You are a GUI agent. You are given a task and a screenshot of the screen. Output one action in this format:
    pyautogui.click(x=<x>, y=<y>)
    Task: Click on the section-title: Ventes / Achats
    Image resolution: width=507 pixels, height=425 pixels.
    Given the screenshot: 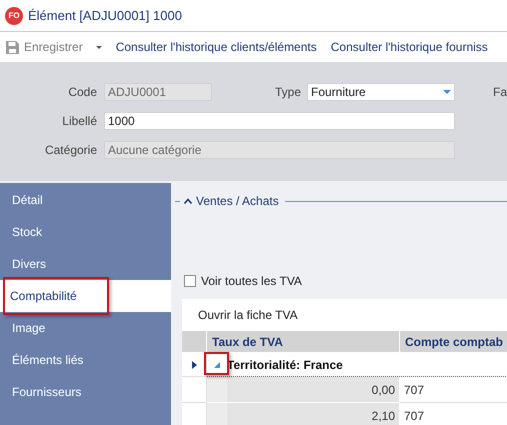 What is the action you would take?
    pyautogui.click(x=237, y=201)
    